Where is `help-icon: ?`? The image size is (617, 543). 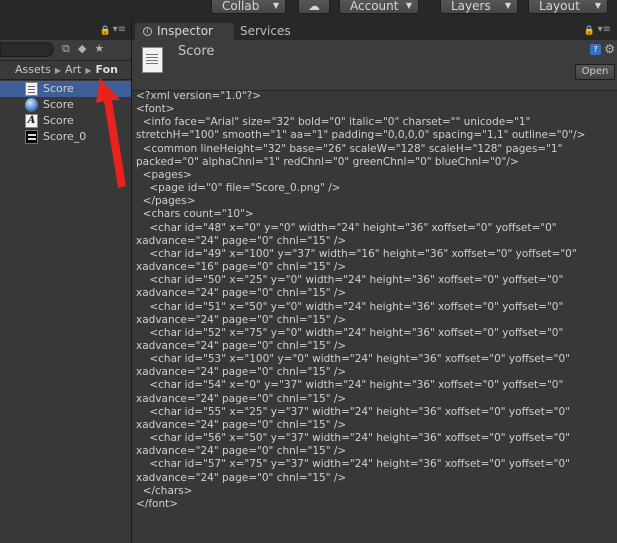
help-icon: ? is located at coordinates (595, 49).